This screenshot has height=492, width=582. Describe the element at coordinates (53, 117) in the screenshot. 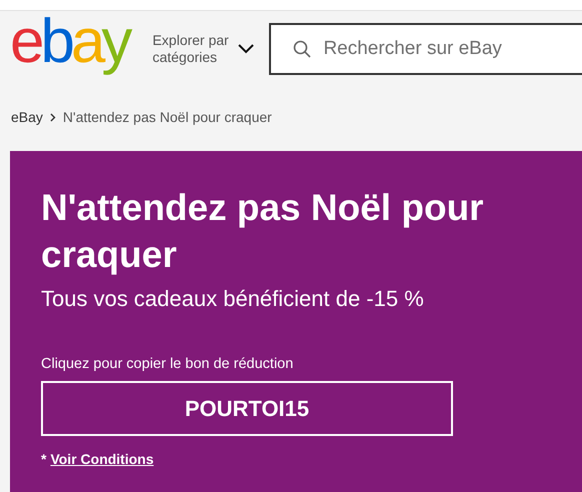

I see `chevron-right-icon` at that location.